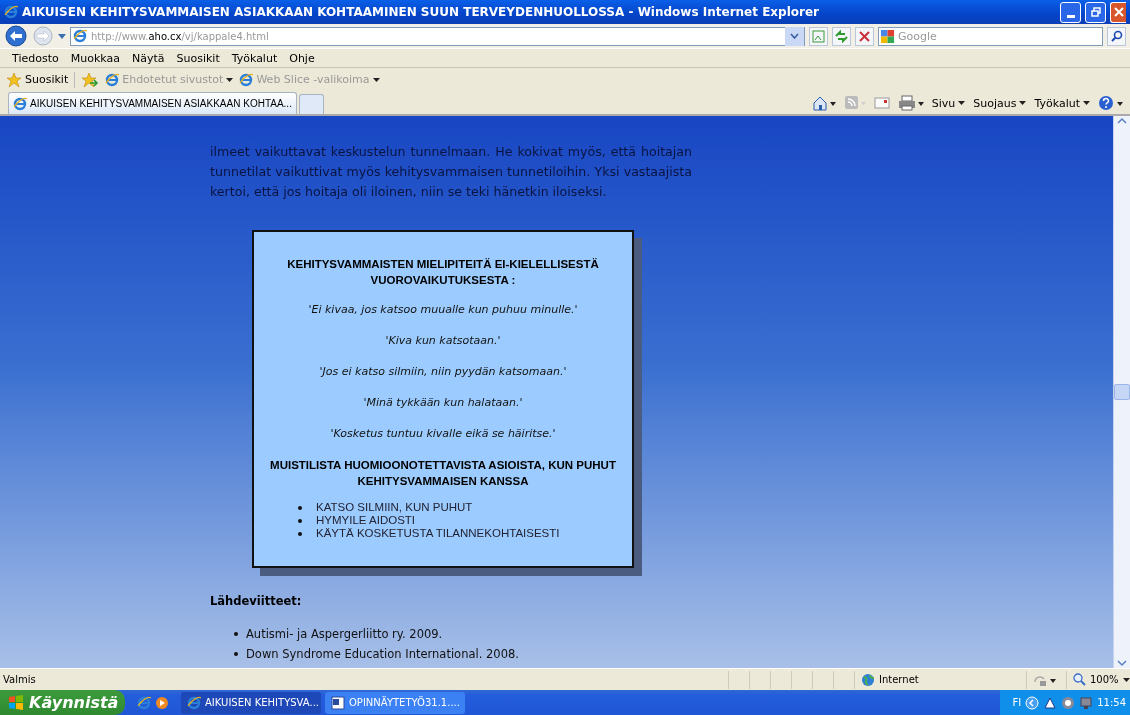 The image size is (1130, 715). What do you see at coordinates (443, 403) in the screenshot?
I see `quote-text: 'Minä tykkään kun halataan.'` at bounding box center [443, 403].